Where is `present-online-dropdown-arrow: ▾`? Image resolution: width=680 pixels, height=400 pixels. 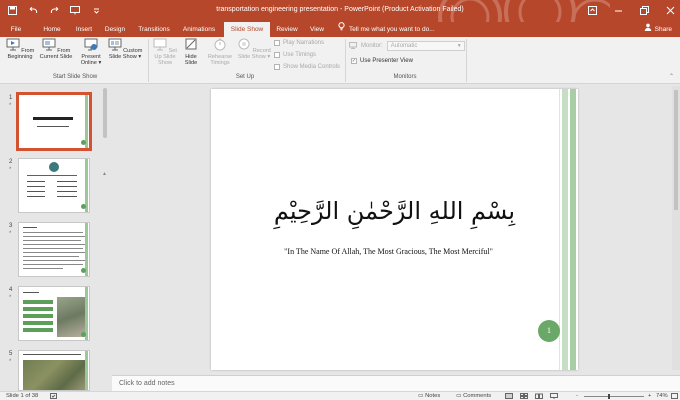
present-online-dropdown-arrow: ▾ is located at coordinates (100, 63).